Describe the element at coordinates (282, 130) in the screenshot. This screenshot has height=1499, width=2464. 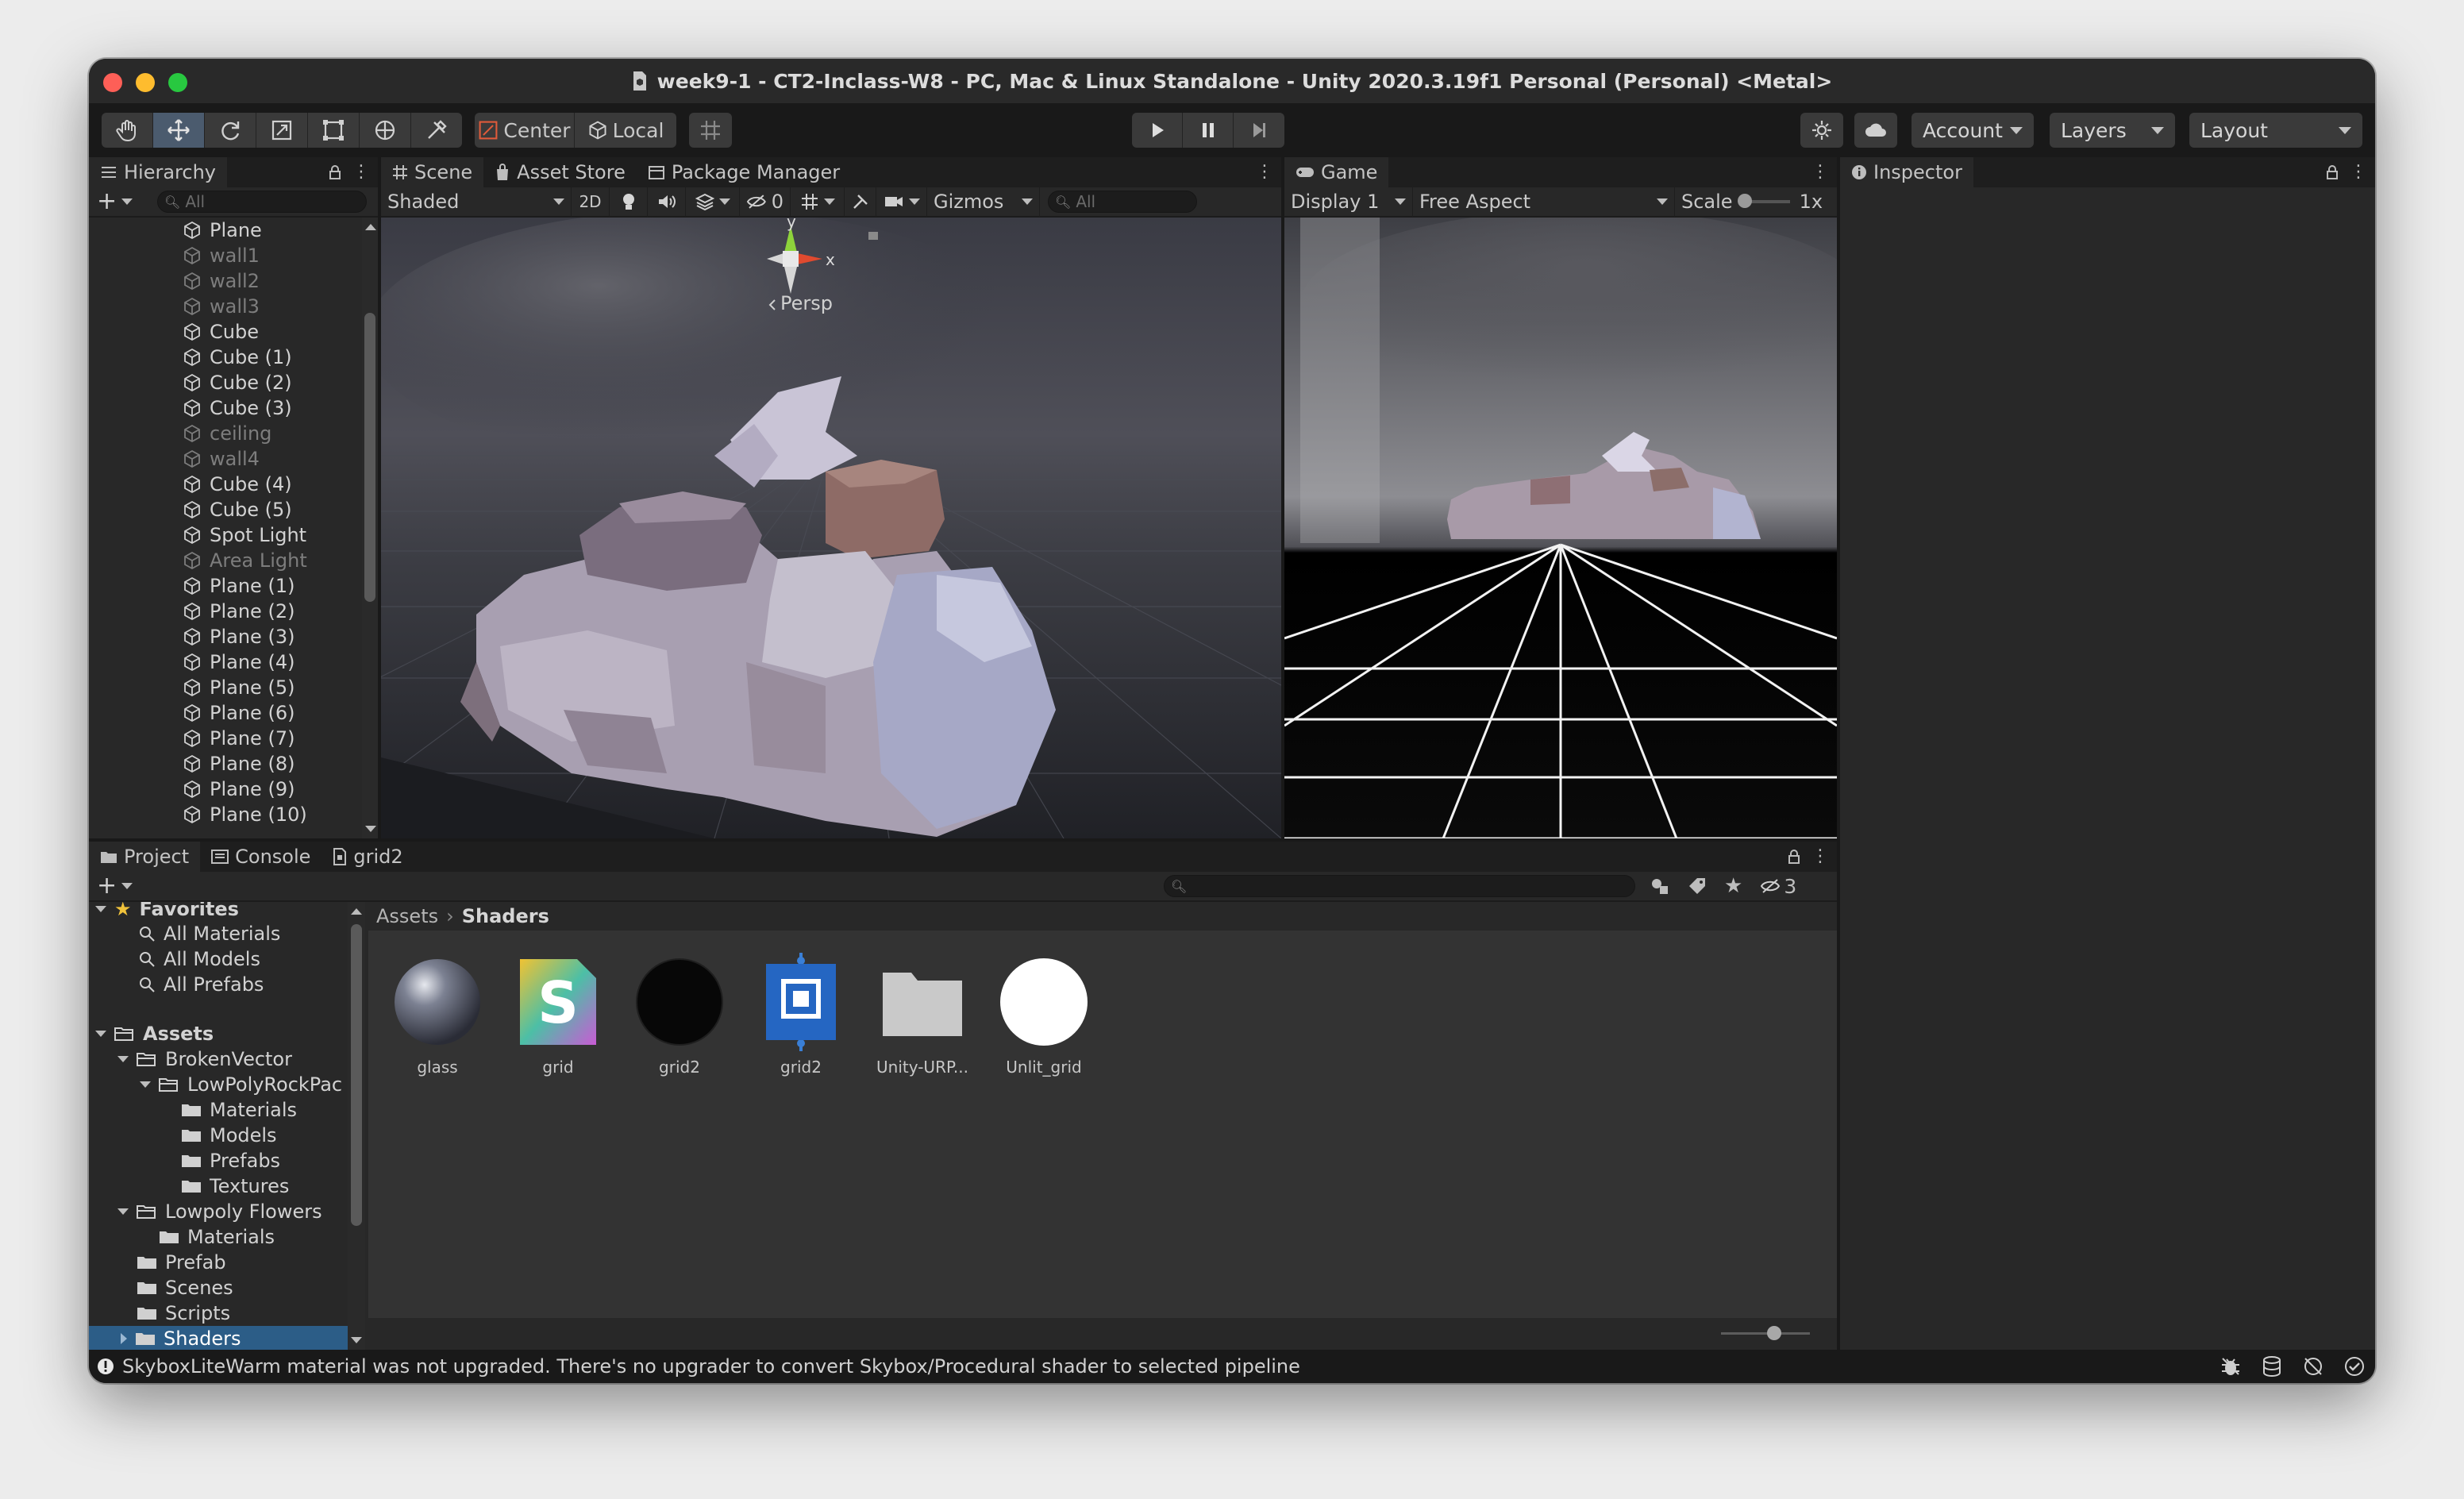
I see `scale-tool-button` at that location.